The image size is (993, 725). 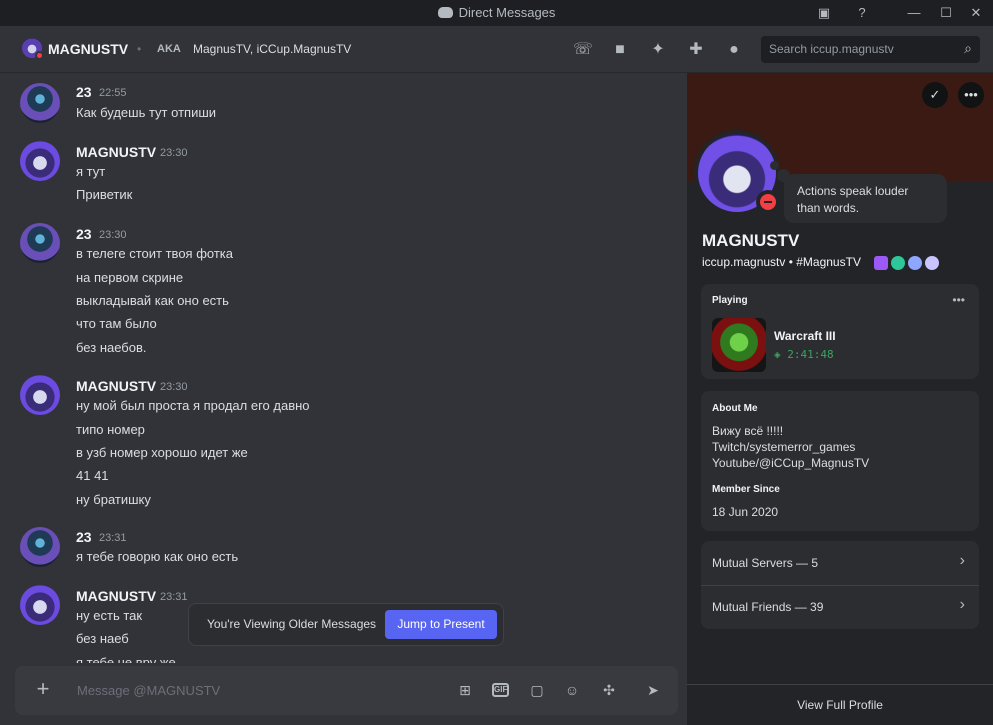 I want to click on about-header: About Me, so click(x=735, y=408).